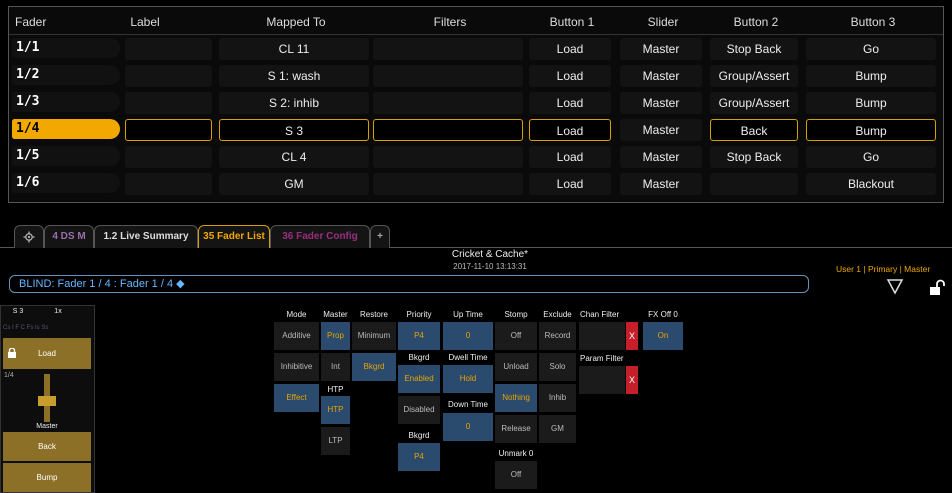  What do you see at coordinates (47, 313) in the screenshot?
I see `fader-panel-header: S 3 1x` at bounding box center [47, 313].